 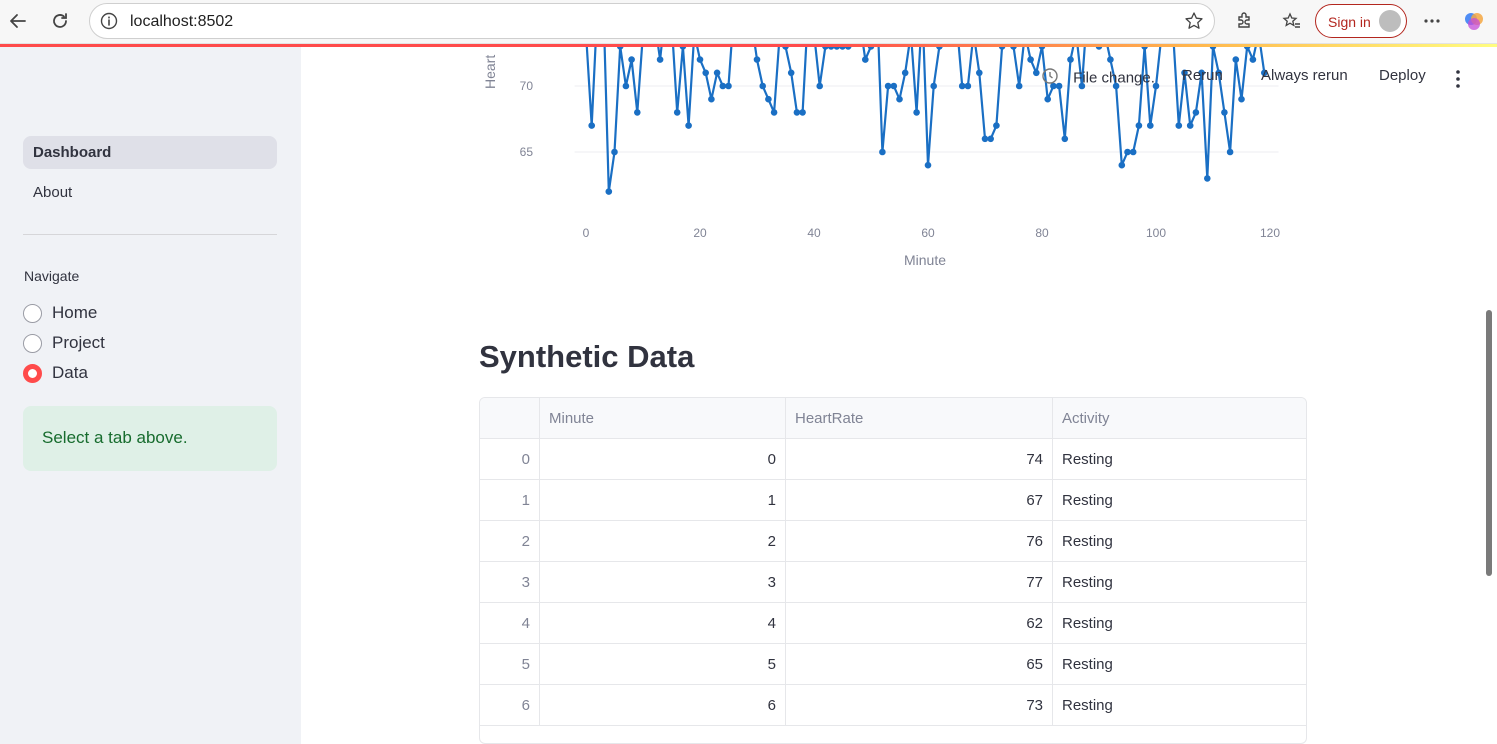 What do you see at coordinates (60, 313) in the screenshot?
I see `radio-home: Home` at bounding box center [60, 313].